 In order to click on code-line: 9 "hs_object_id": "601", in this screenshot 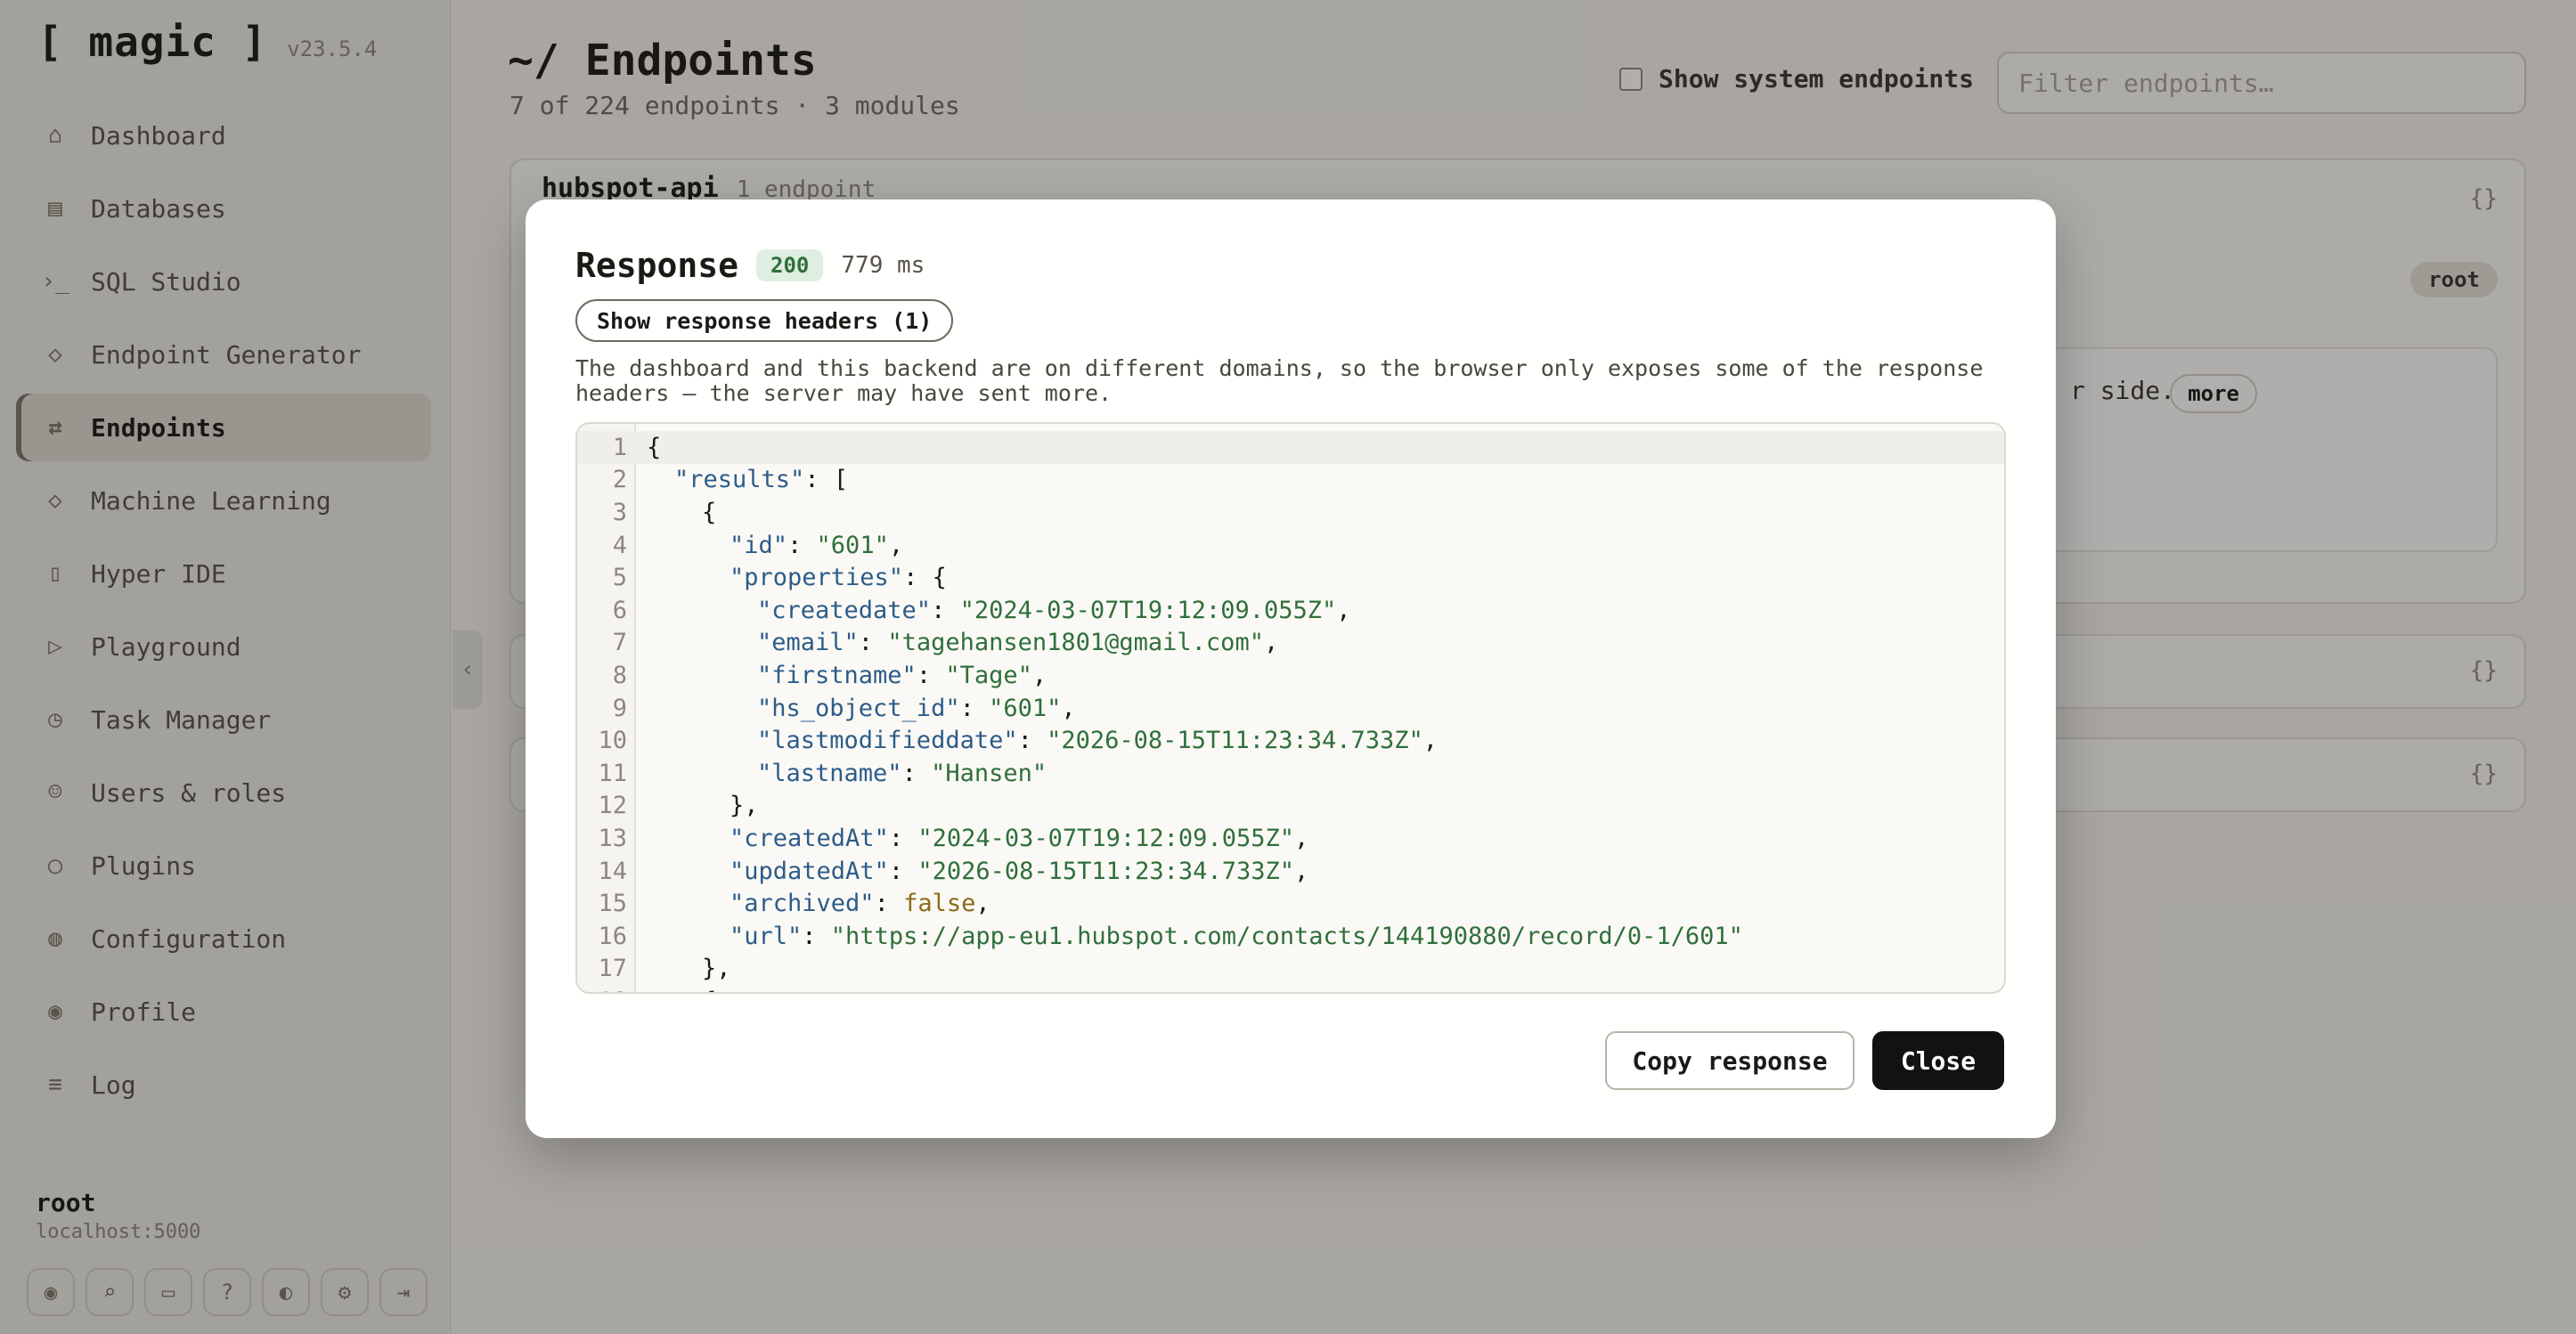, I will do `click(1290, 708)`.